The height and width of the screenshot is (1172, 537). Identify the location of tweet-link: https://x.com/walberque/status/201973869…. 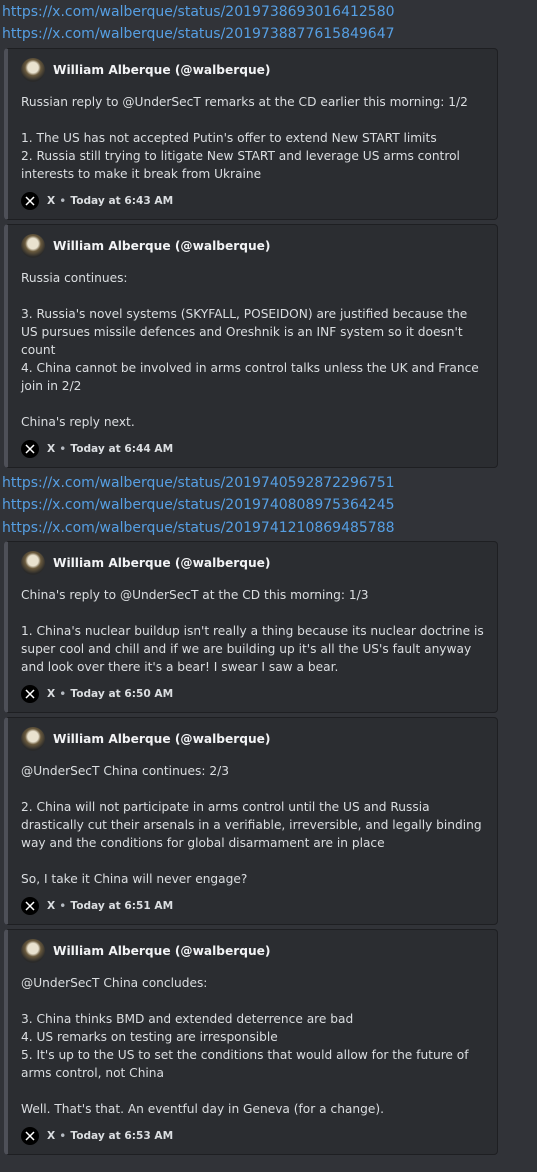
(269, 12).